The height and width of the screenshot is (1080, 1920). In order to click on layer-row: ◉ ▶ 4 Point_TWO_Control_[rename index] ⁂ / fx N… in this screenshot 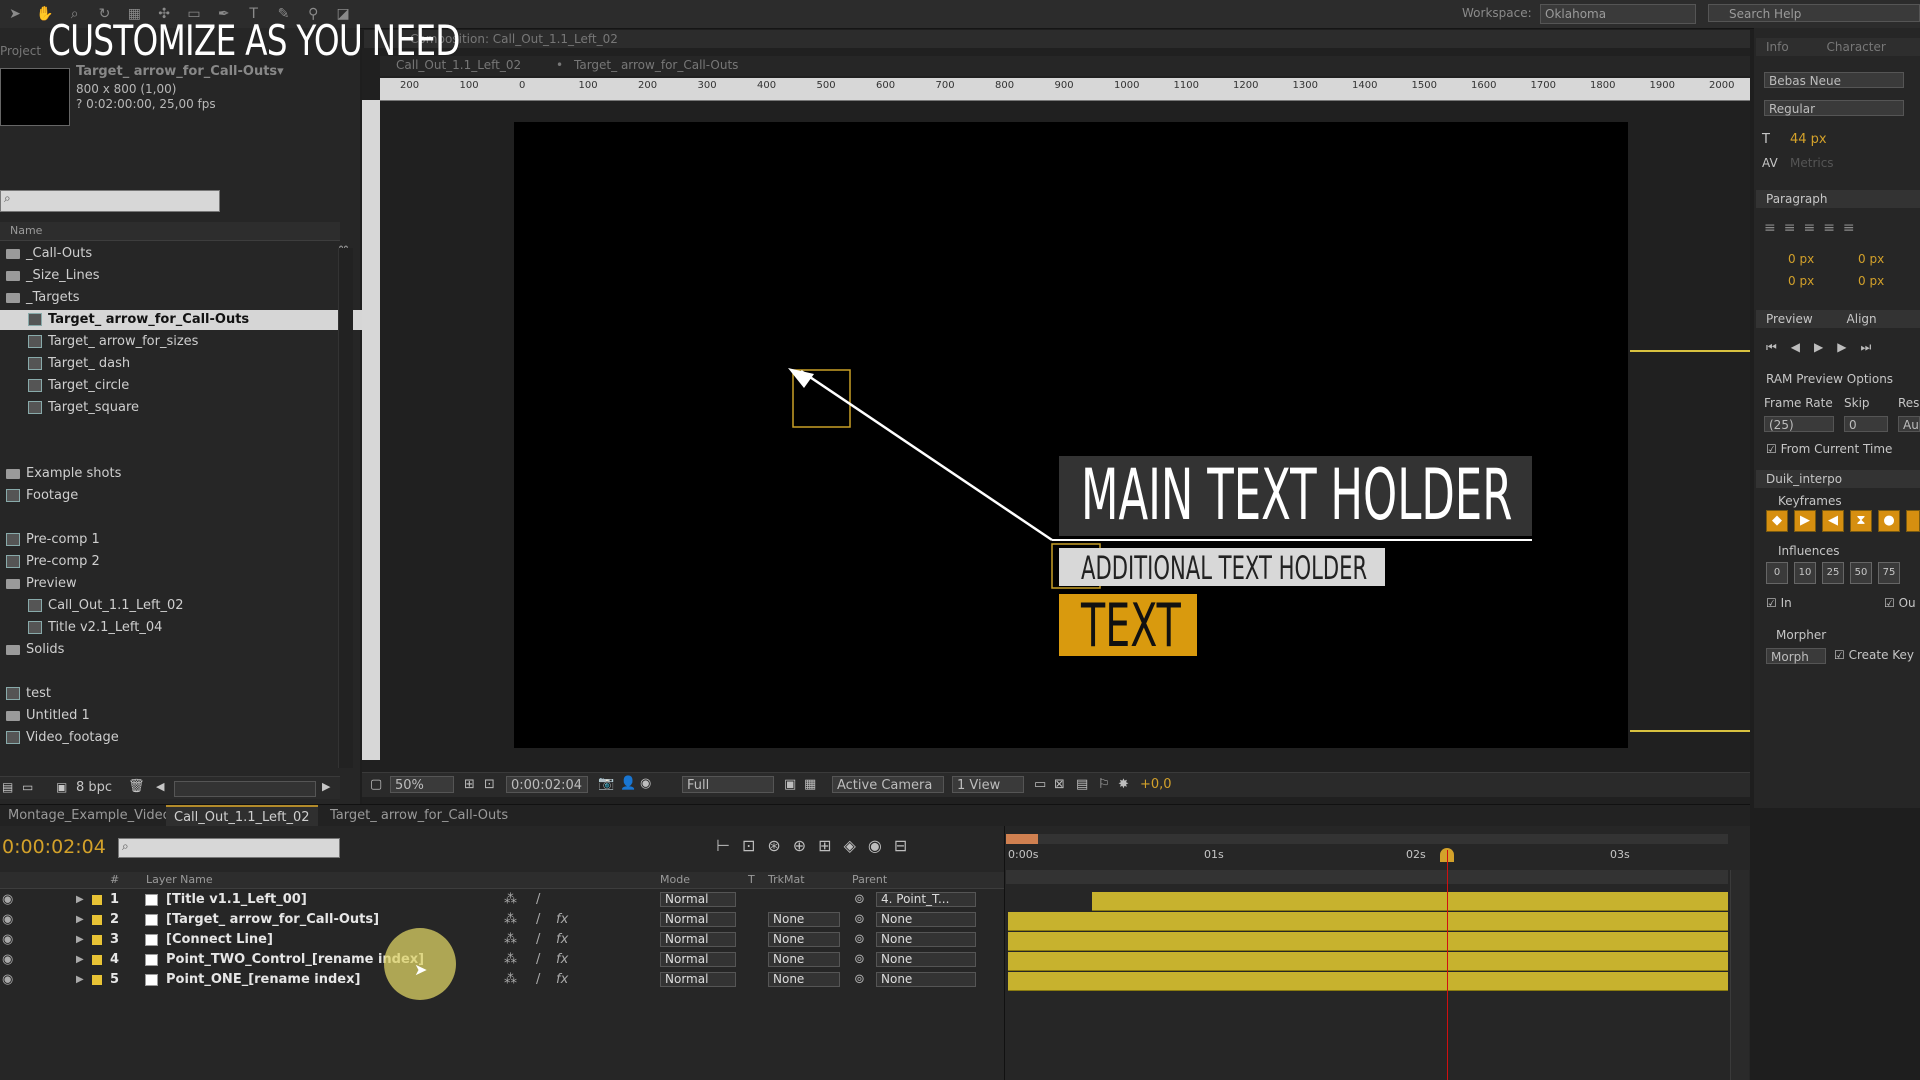, I will do `click(502, 960)`.